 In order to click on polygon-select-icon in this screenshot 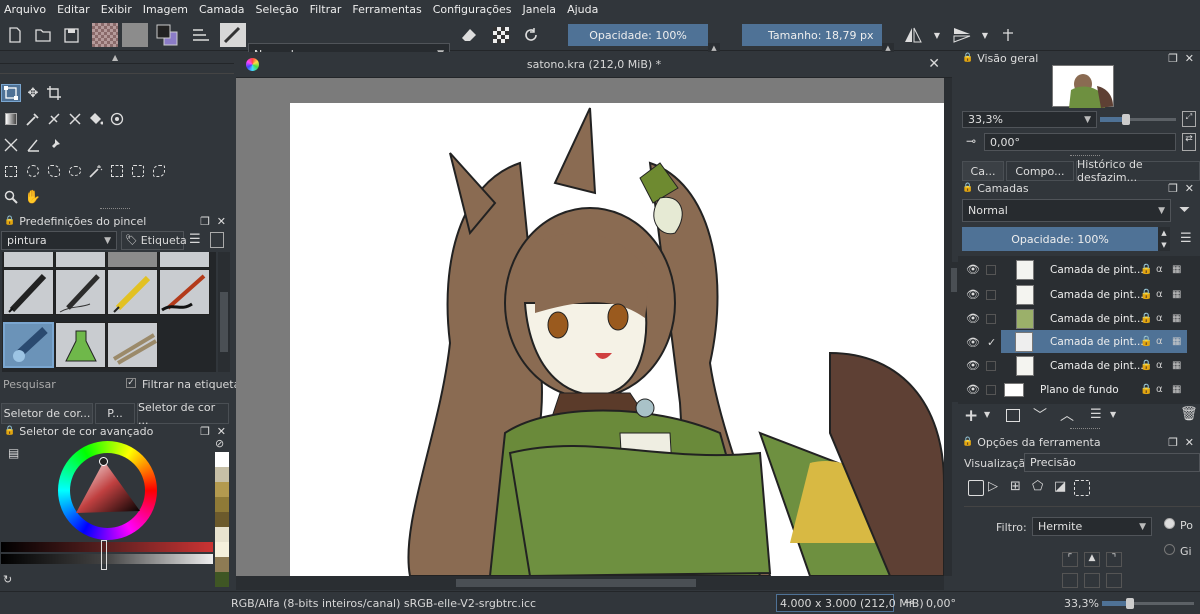, I will do `click(54, 171)`.